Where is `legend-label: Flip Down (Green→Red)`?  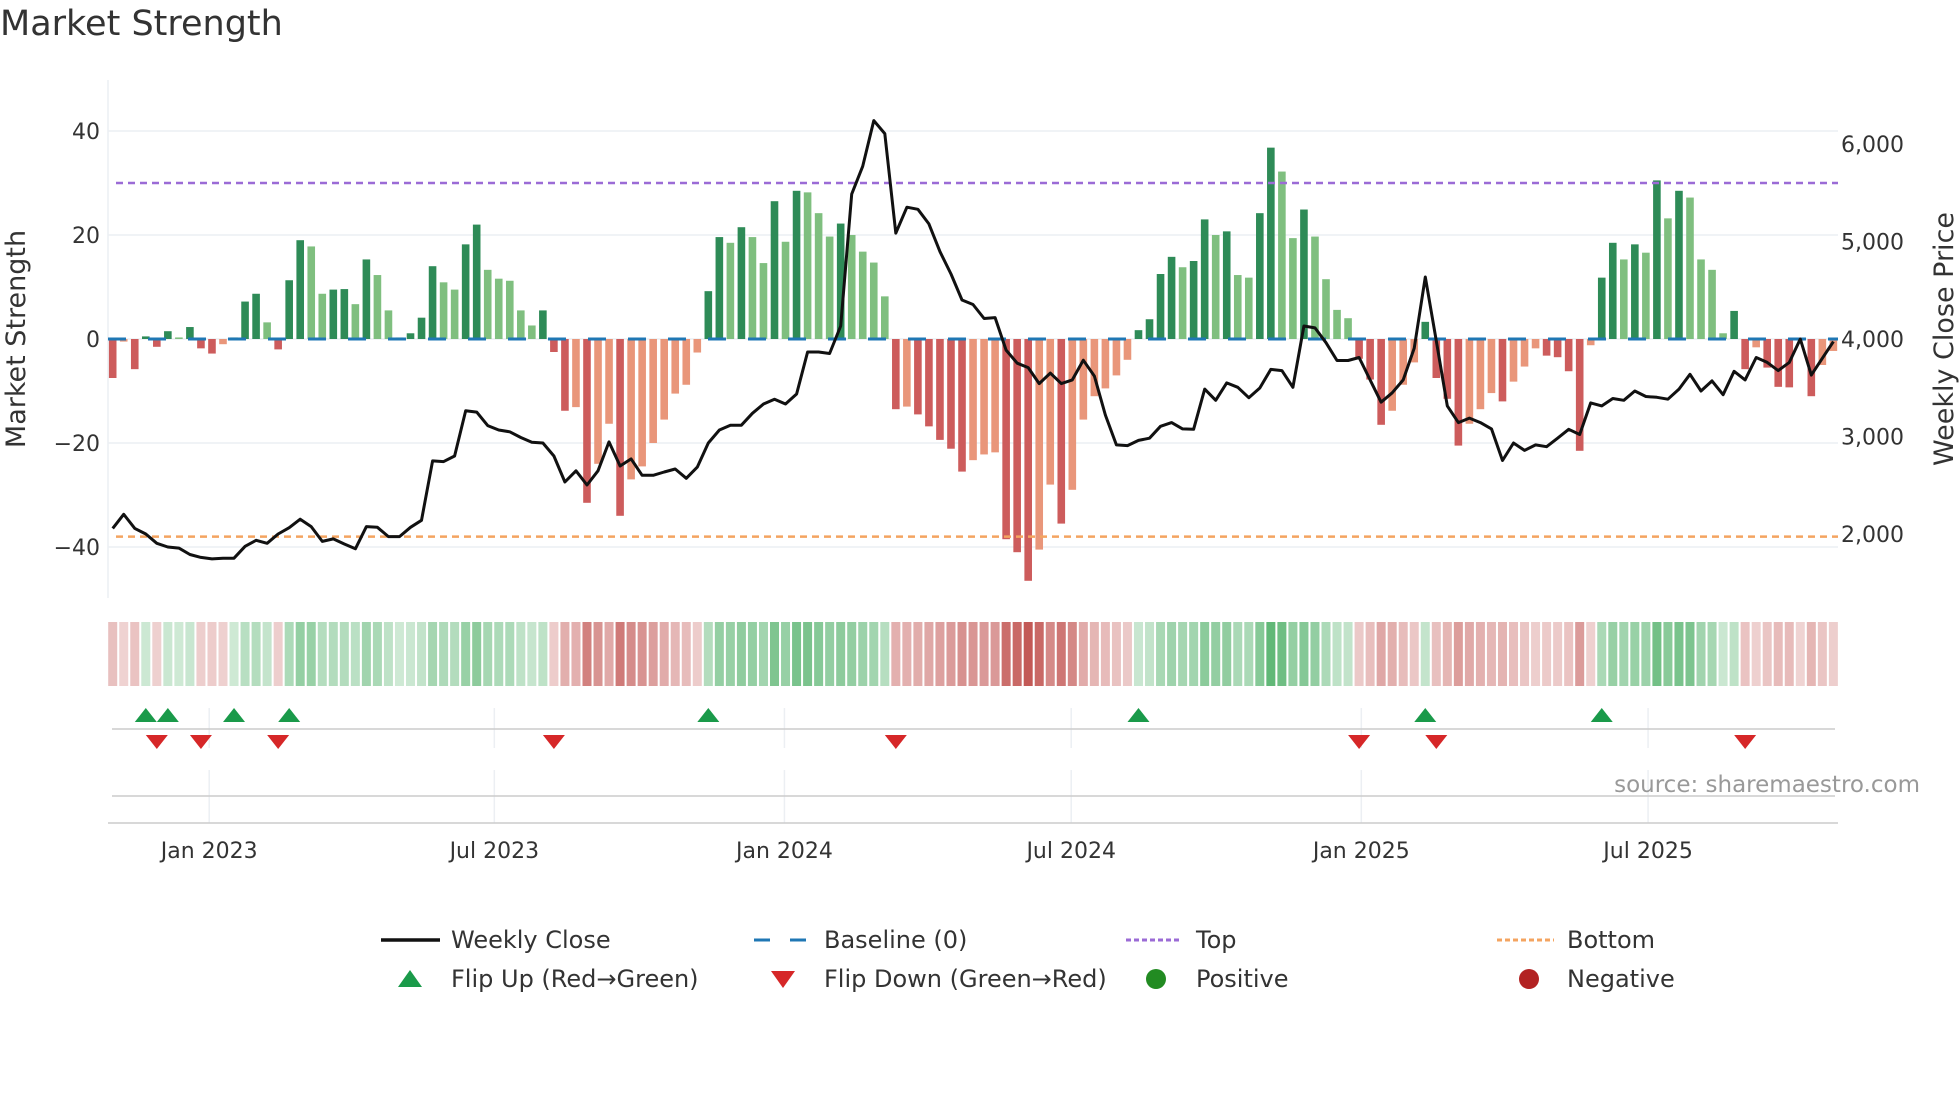 legend-label: Flip Down (Green→Red) is located at coordinates (965, 979).